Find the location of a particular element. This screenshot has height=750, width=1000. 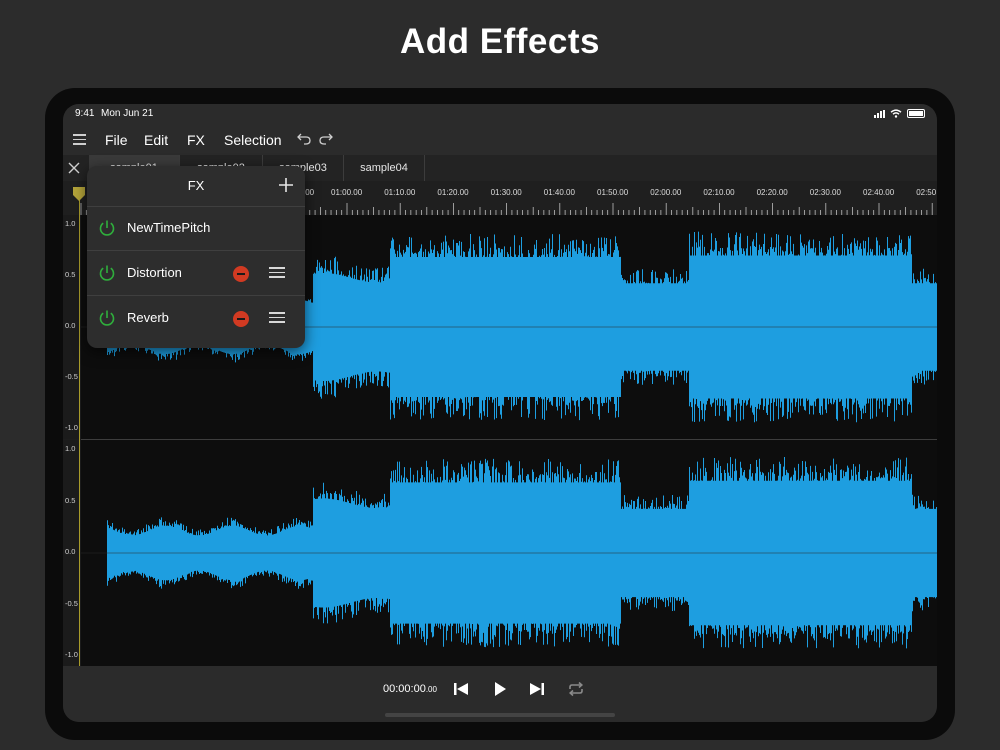

skip-to-start-icon is located at coordinates (461, 689).